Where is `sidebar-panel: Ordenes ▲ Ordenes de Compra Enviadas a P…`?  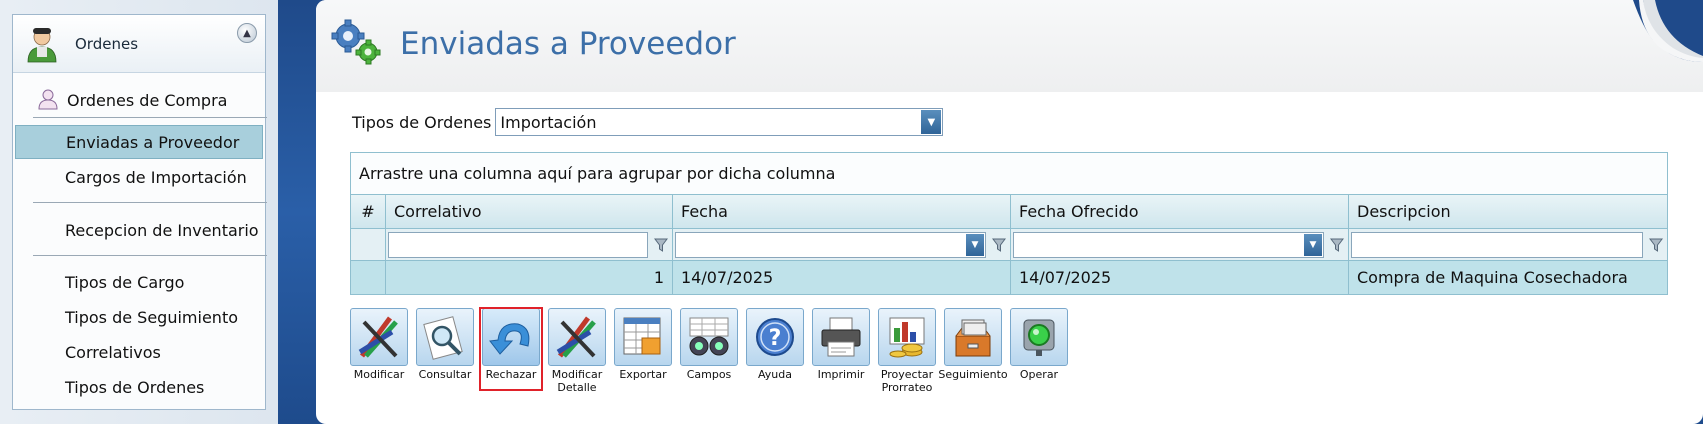
sidebar-panel: Ordenes ▲ Ordenes de Compra Enviadas a P… is located at coordinates (139, 212).